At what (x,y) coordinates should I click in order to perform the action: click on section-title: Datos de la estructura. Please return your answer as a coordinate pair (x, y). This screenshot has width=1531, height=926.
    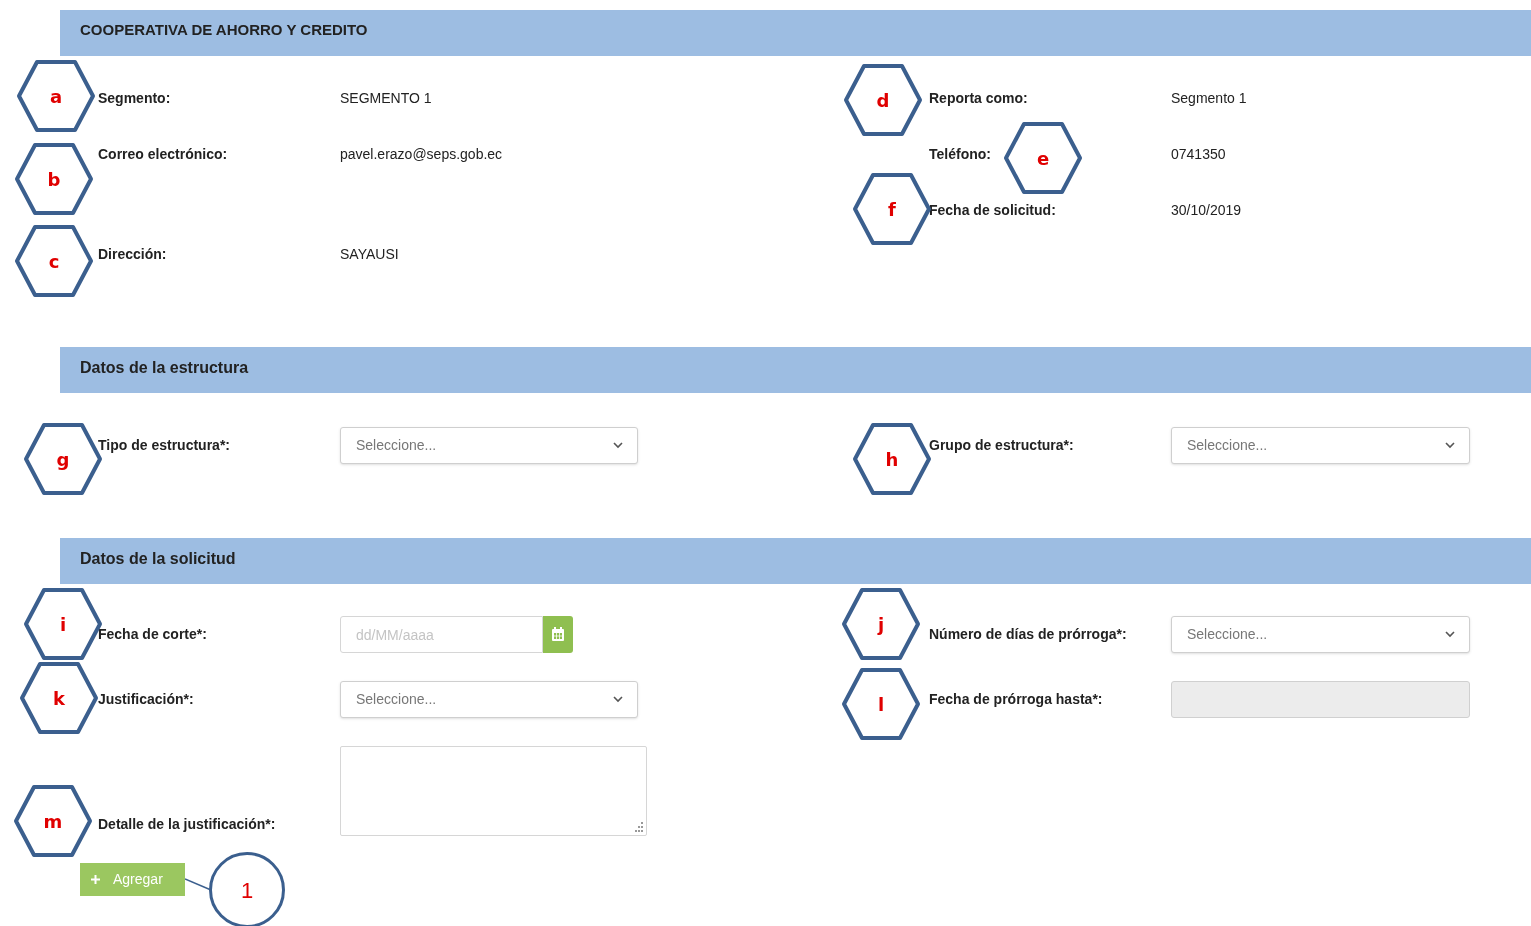
    Looking at the image, I should click on (164, 368).